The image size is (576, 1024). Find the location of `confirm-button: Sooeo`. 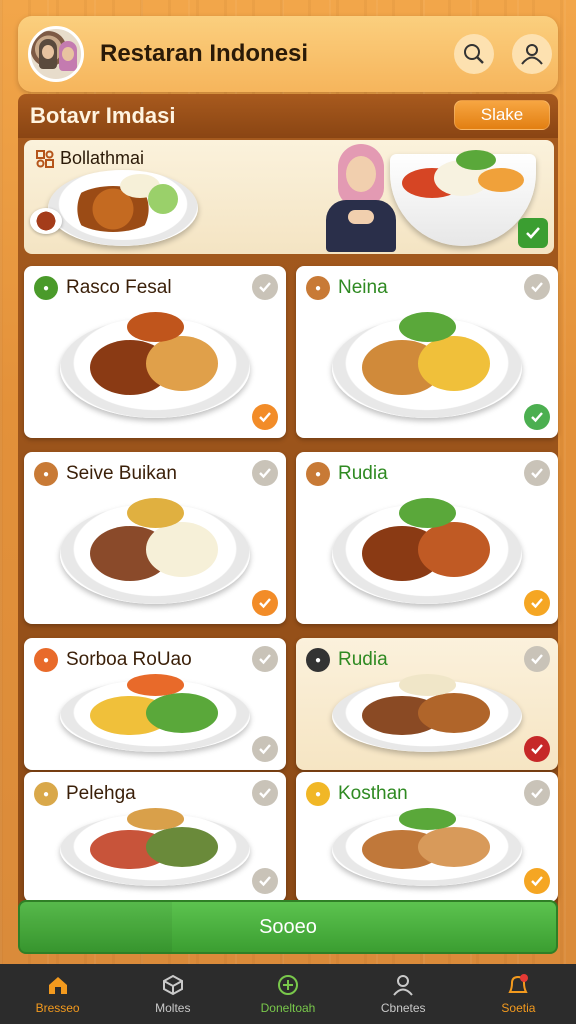

confirm-button: Sooeo is located at coordinates (288, 927).